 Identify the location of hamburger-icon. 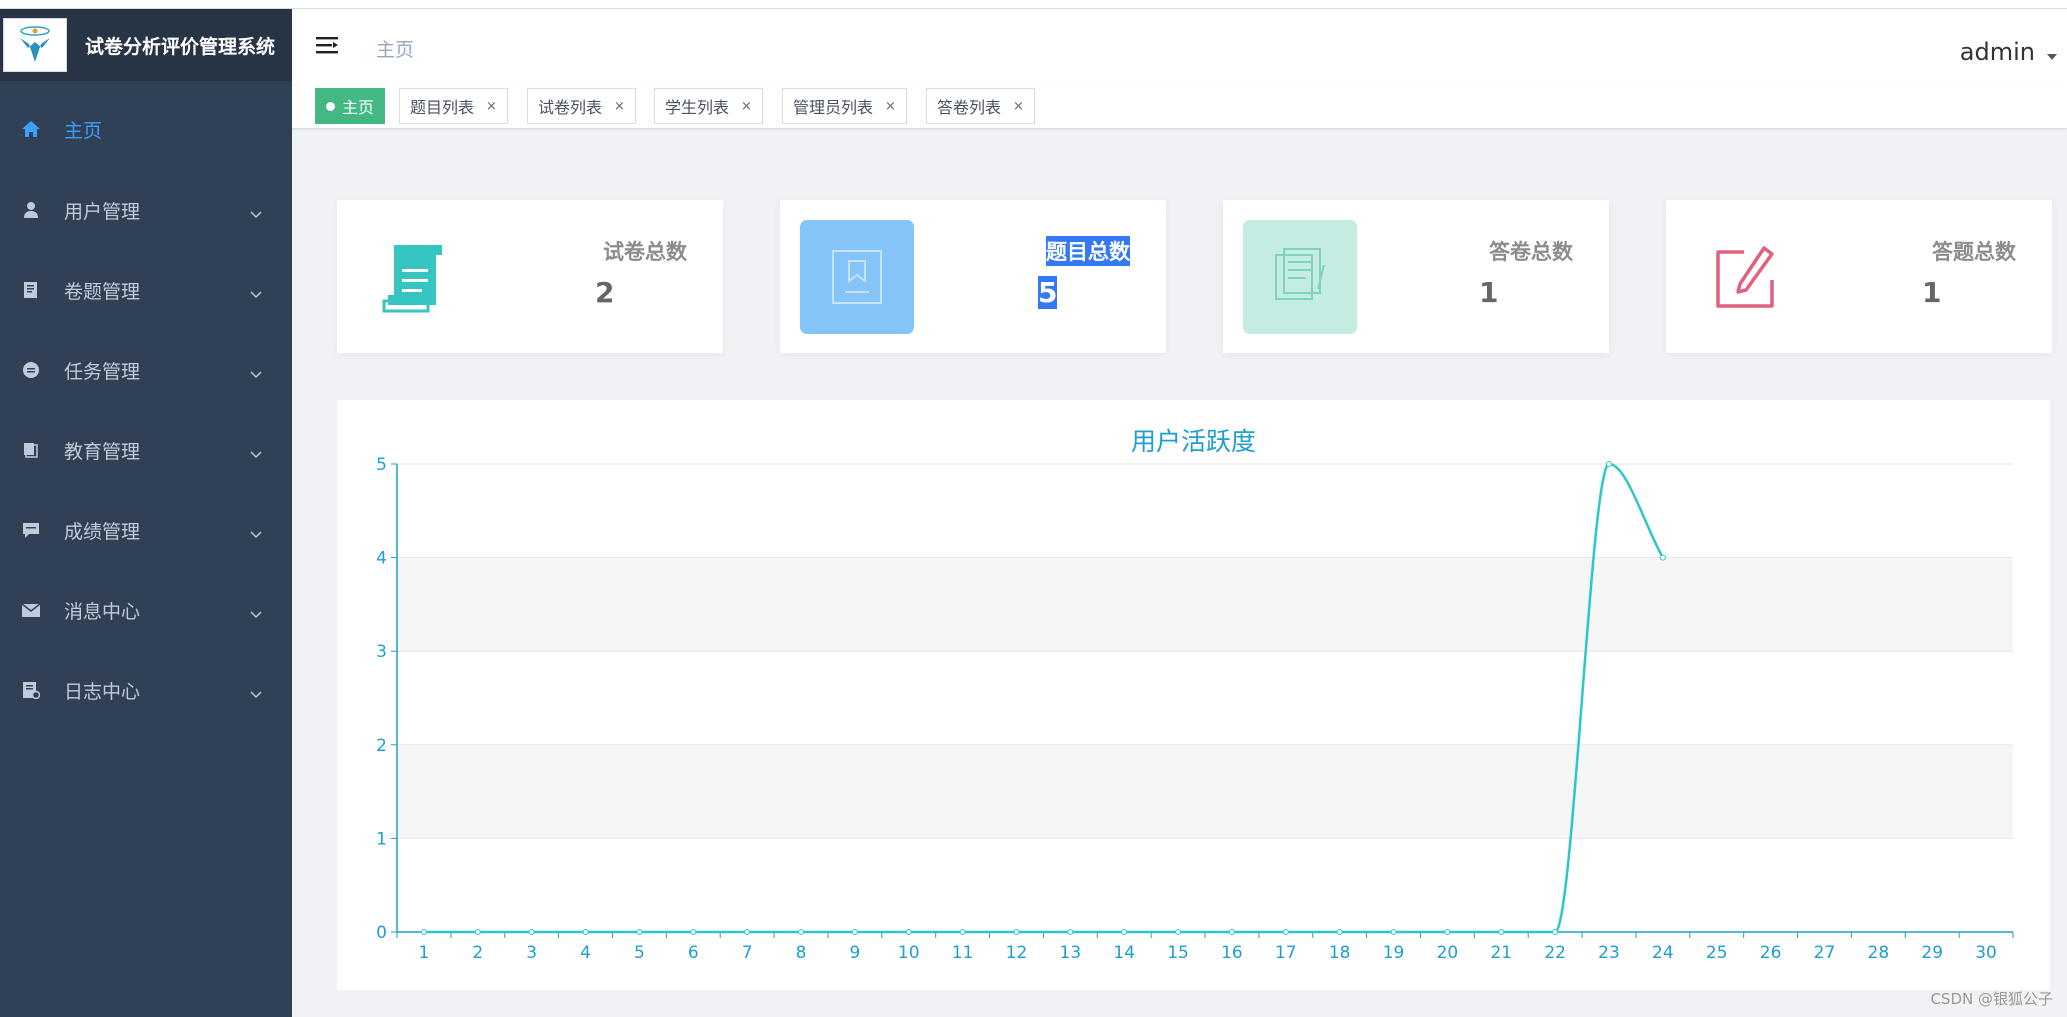
(328, 47).